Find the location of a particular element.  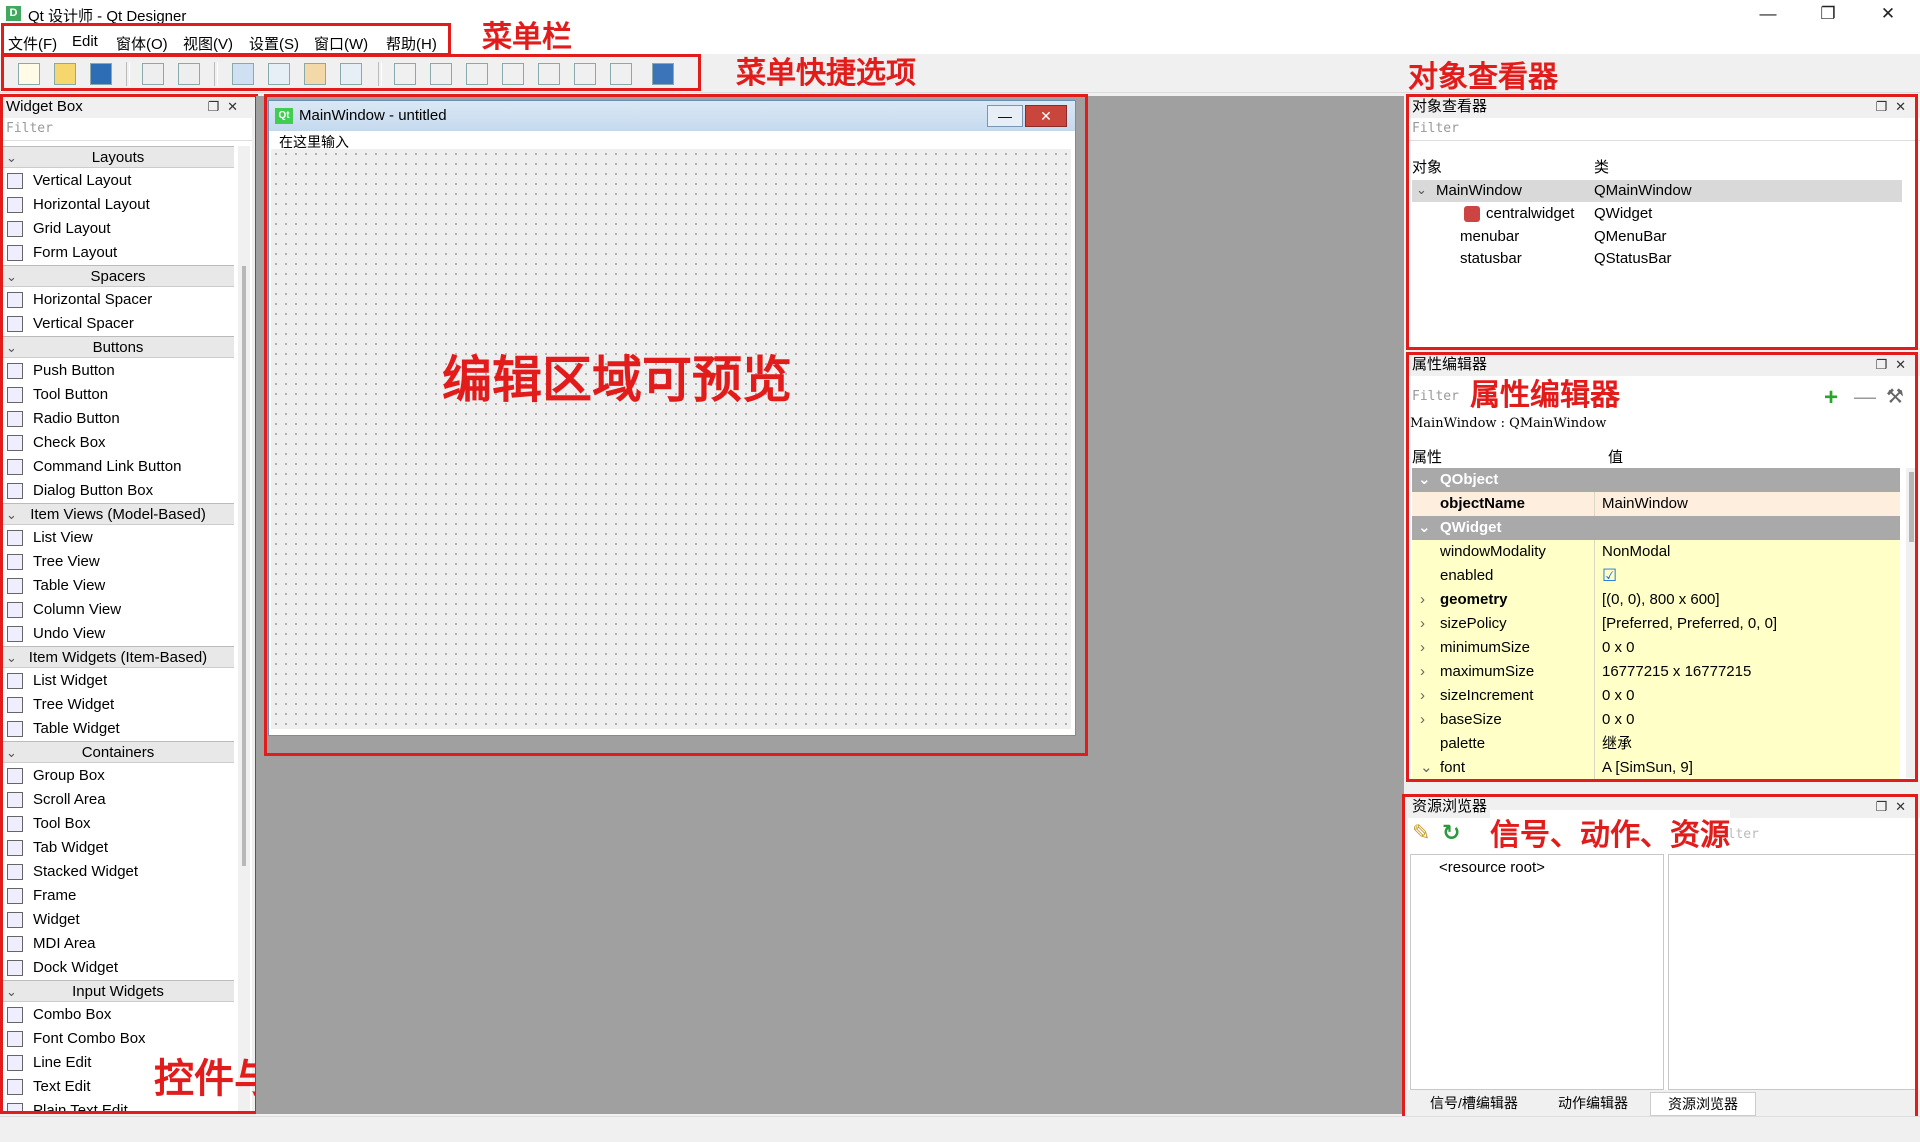

annotation-box-object-inspector is located at coordinates (1662, 222).